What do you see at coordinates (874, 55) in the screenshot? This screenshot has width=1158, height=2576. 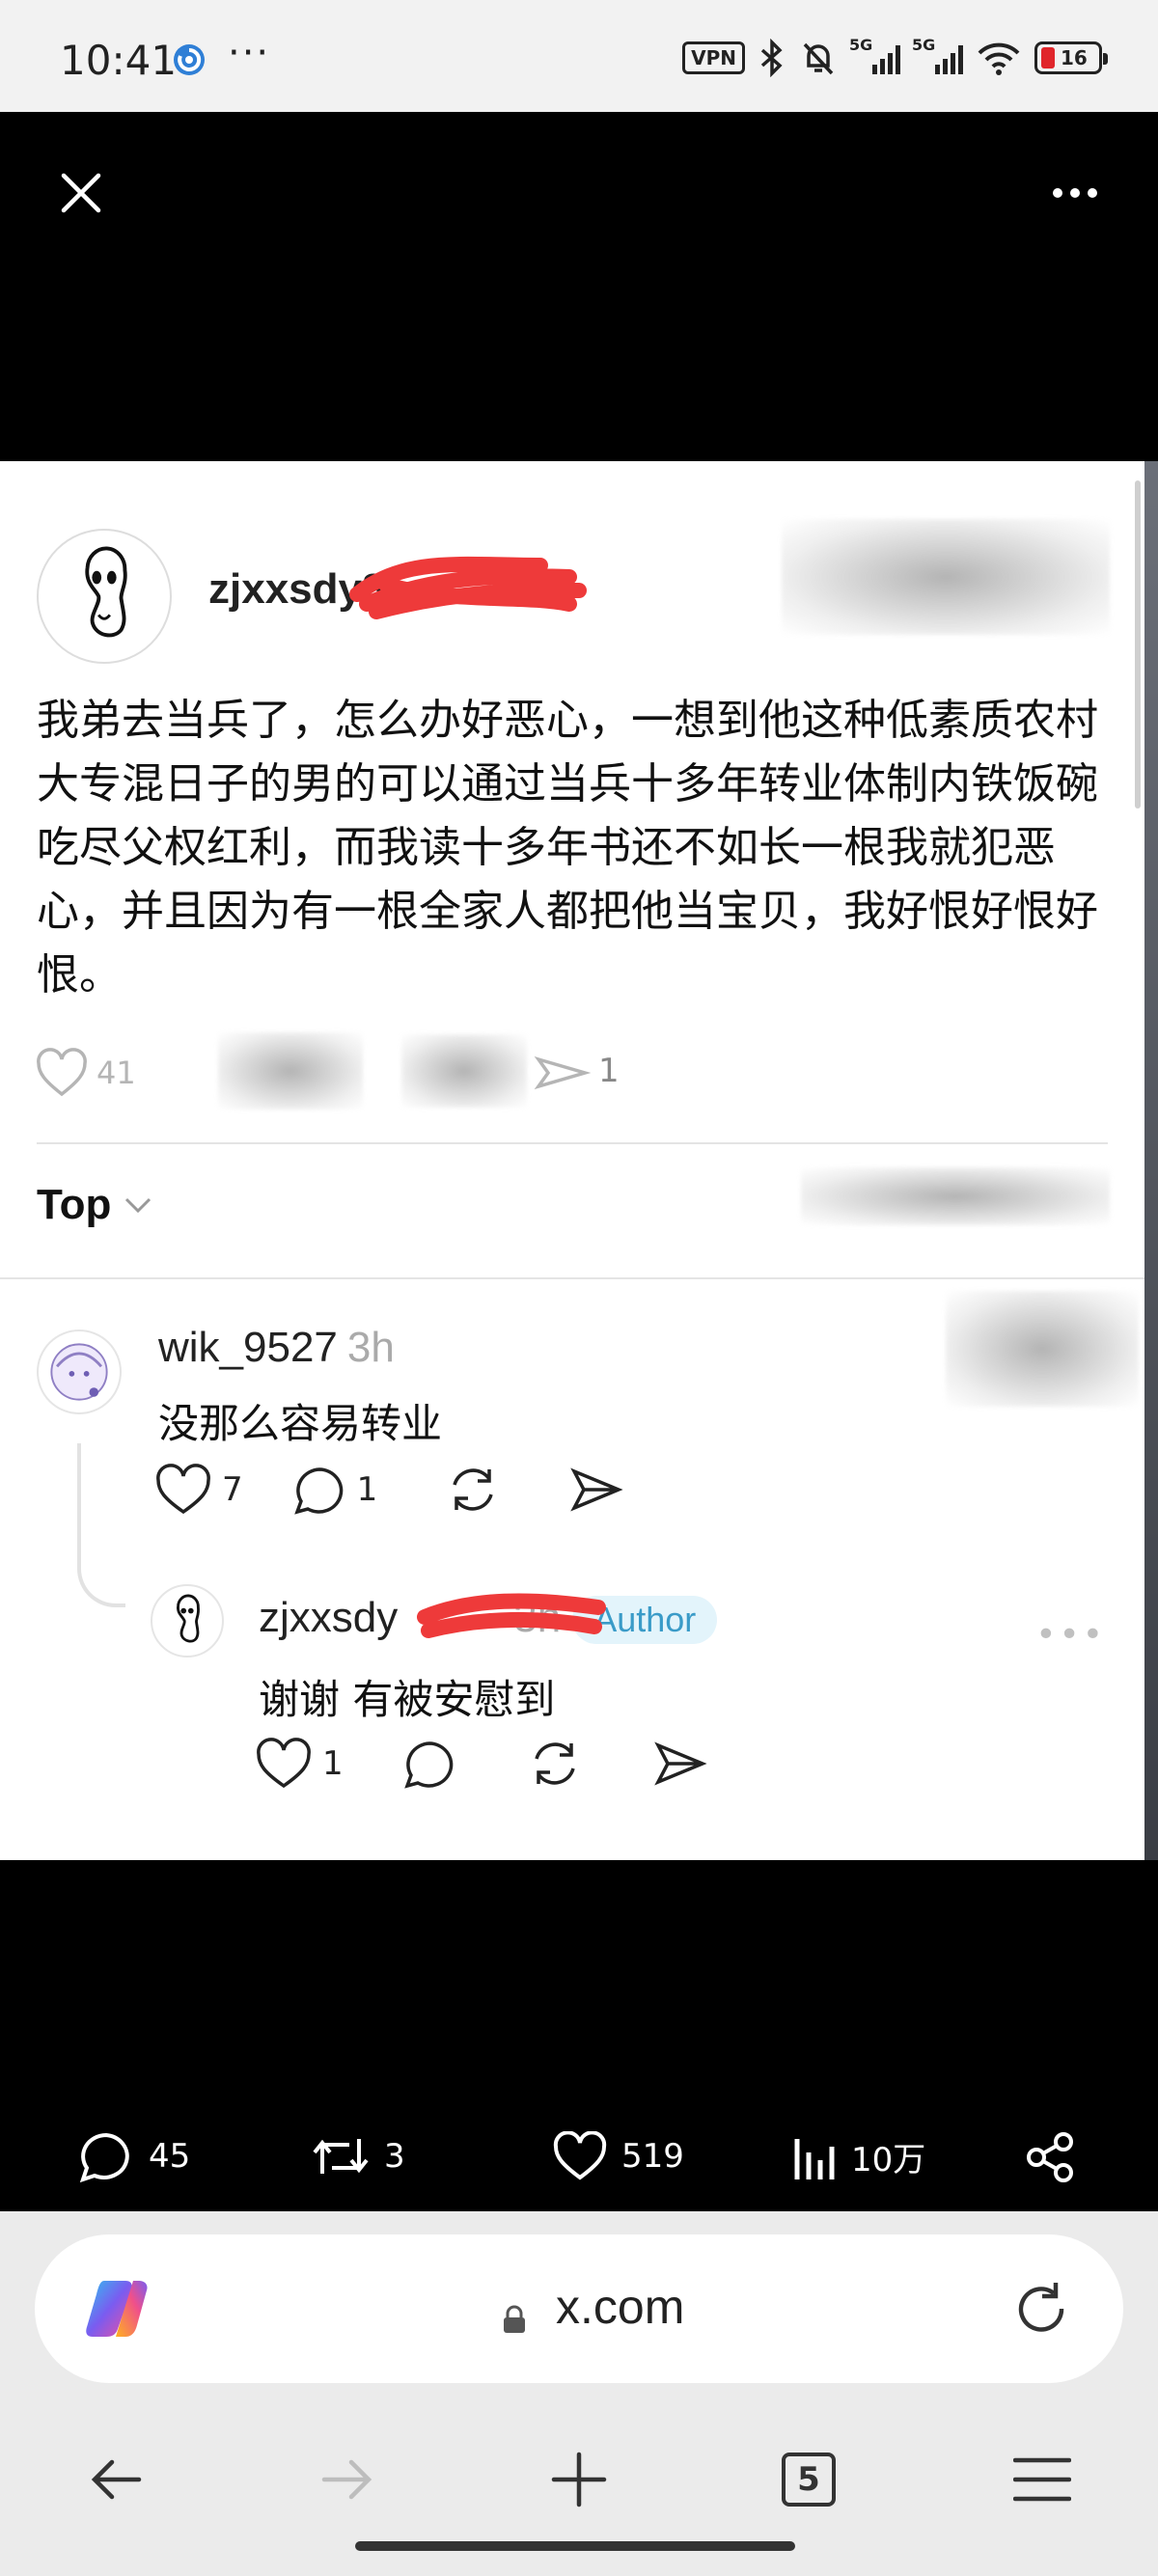 I see `signal-icon-1: 5G` at bounding box center [874, 55].